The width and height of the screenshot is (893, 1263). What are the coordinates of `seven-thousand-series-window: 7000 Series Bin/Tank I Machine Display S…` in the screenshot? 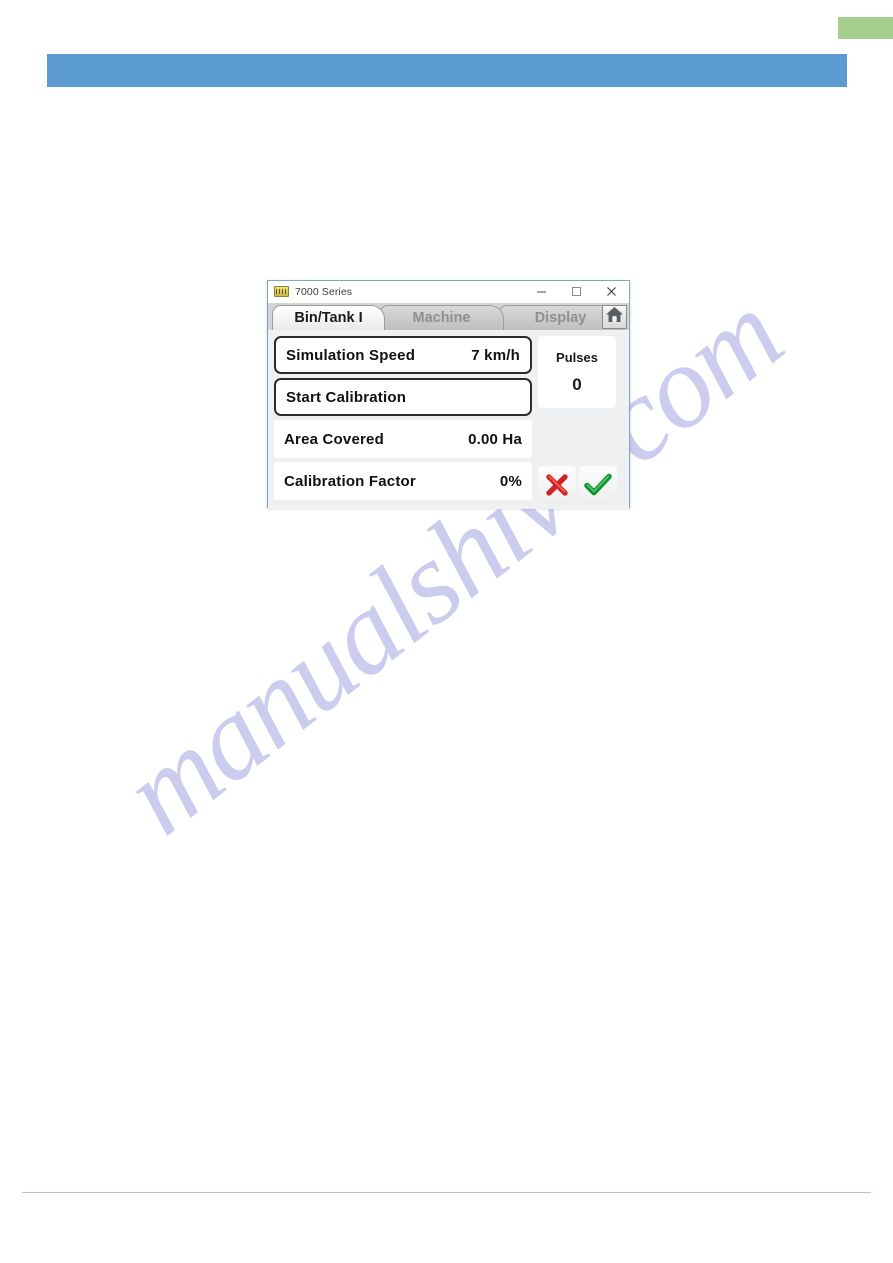 It's located at (448, 394).